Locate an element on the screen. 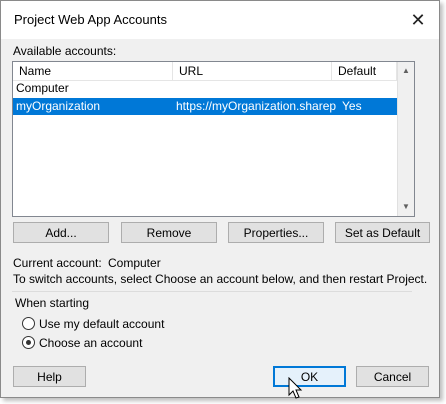 Image resolution: width=446 pixels, height=404 pixels. set-as-default-button: Set as Default is located at coordinates (382, 232).